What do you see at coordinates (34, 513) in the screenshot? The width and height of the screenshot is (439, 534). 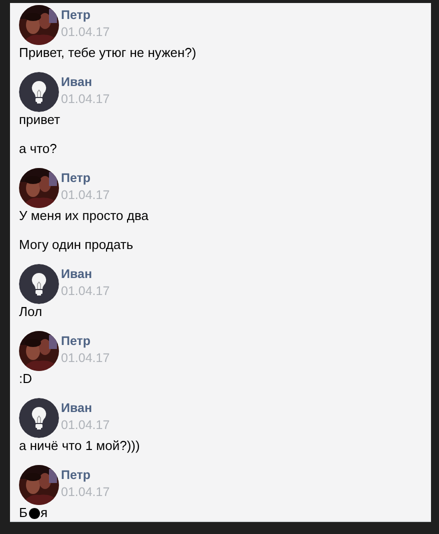 I see `redaction-mark` at bounding box center [34, 513].